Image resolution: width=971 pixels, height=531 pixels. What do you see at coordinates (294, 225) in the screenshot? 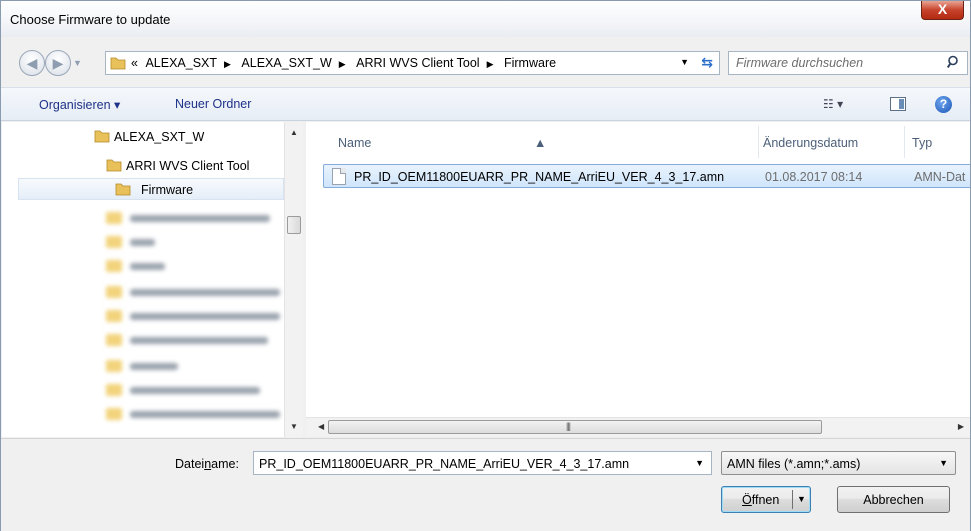
I see `scroll-thumb` at bounding box center [294, 225].